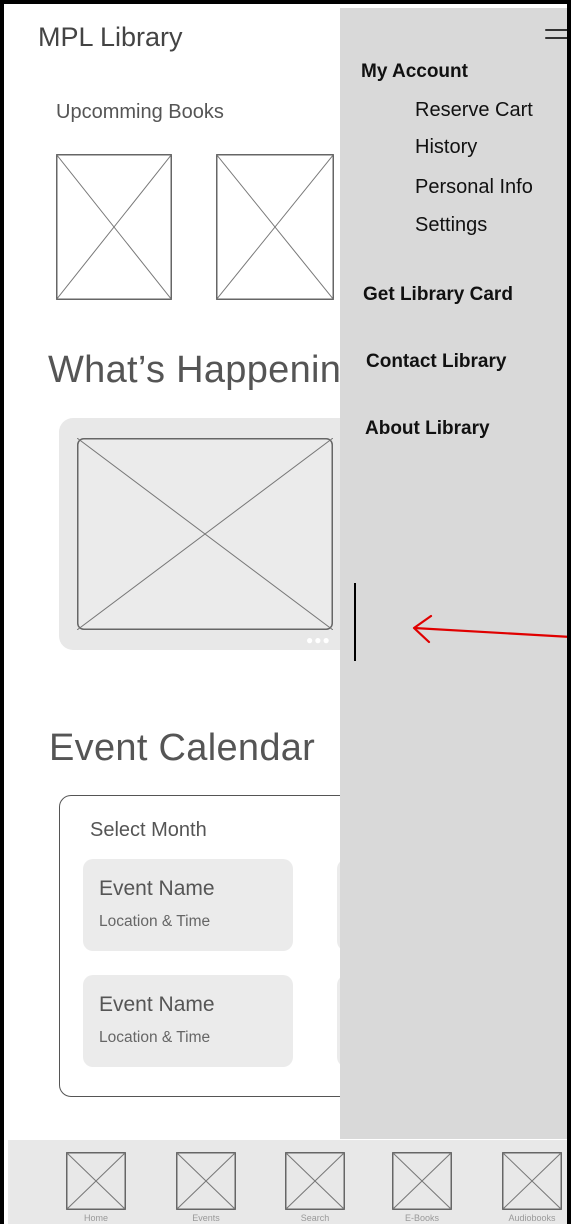 Image resolution: width=571 pixels, height=1224 pixels. Describe the element at coordinates (446, 147) in the screenshot. I see `menu-history: History` at that location.